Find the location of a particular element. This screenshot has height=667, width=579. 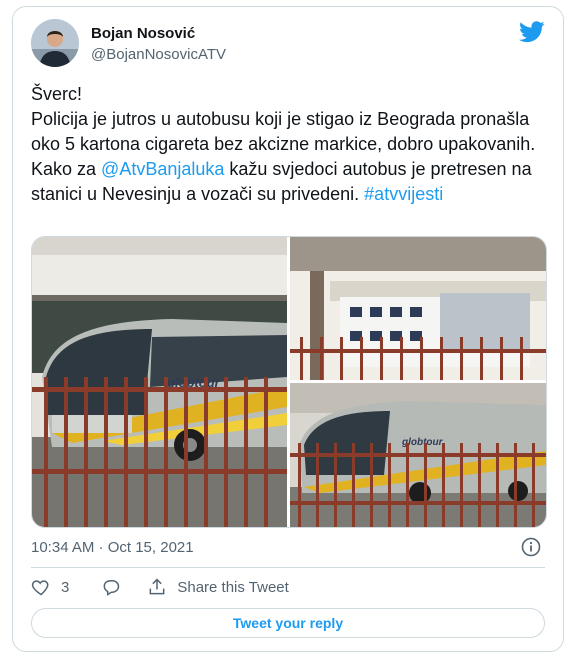

share-label: Share this Tweet is located at coordinates (233, 587).